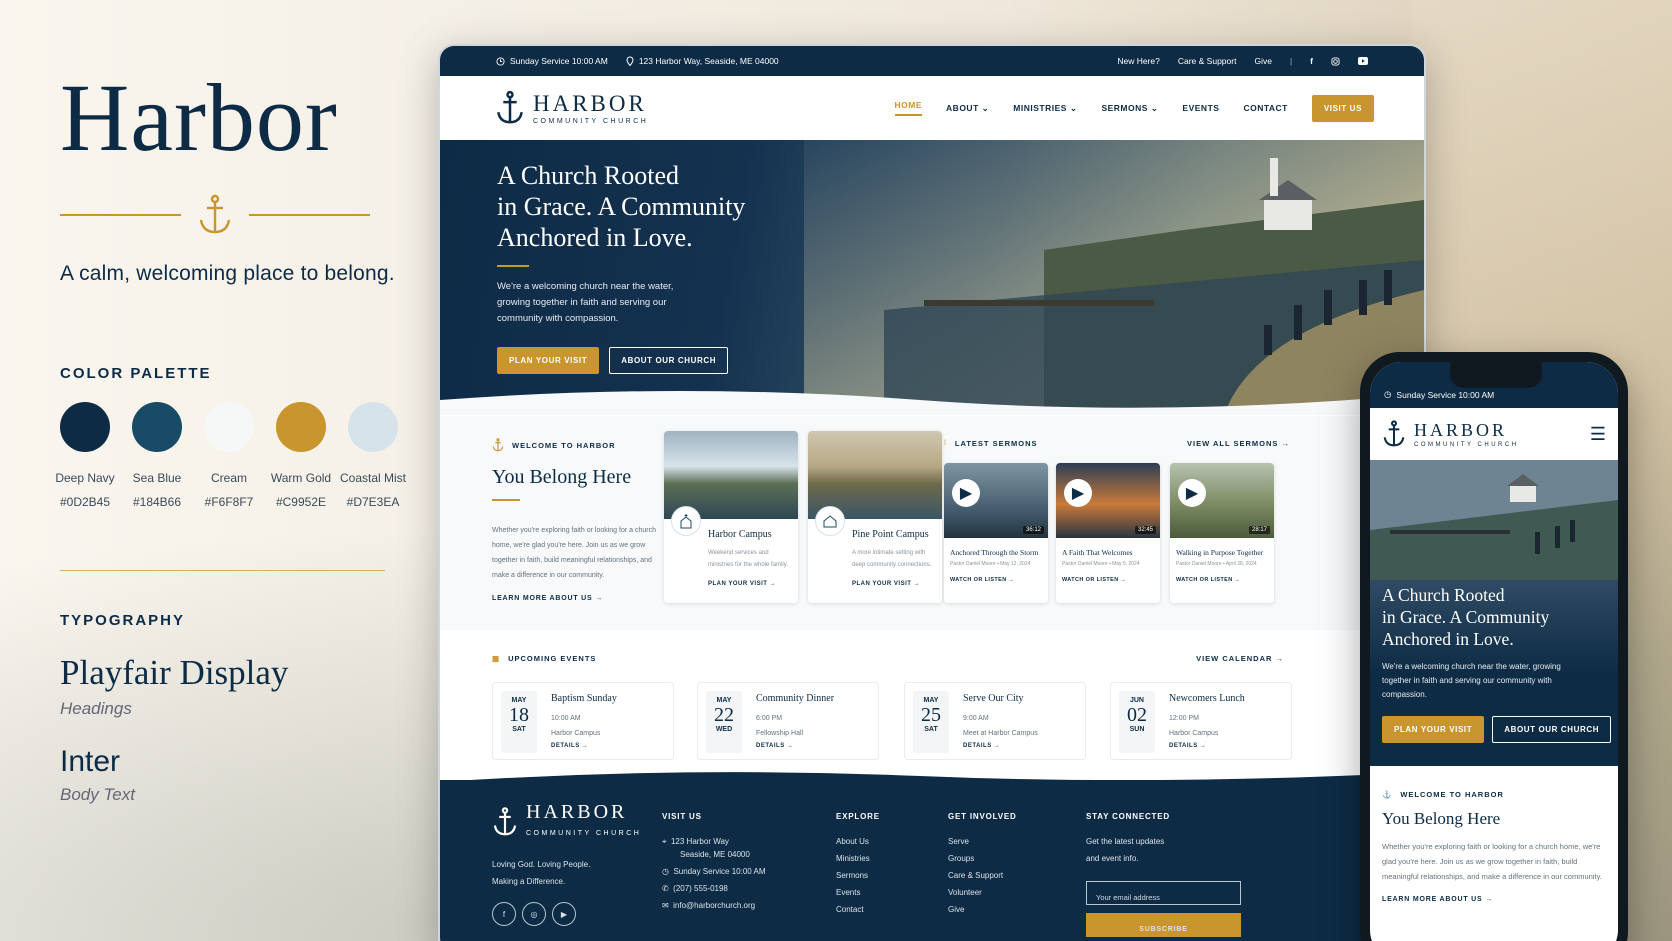  Describe the element at coordinates (982, 909) in the screenshot. I see `footer-link: Give` at that location.